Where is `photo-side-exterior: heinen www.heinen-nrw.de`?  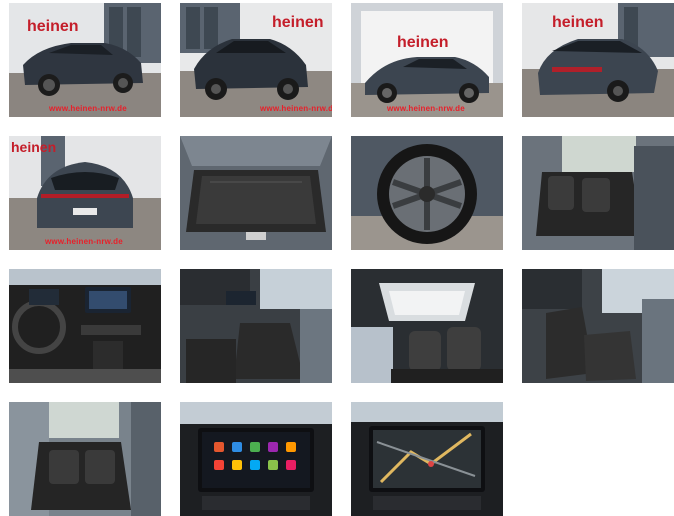
photo-side-exterior: heinen www.heinen-nrw.de is located at coordinates (427, 60).